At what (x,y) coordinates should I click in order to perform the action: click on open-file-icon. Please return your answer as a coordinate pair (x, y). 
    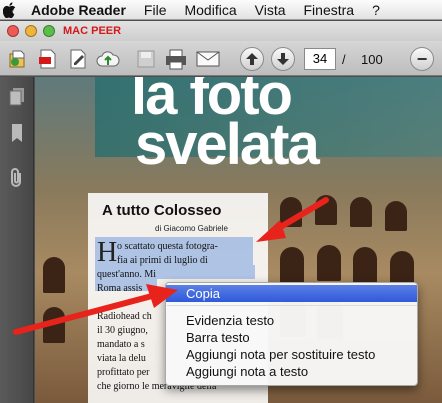
    Looking at the image, I should click on (18, 59).